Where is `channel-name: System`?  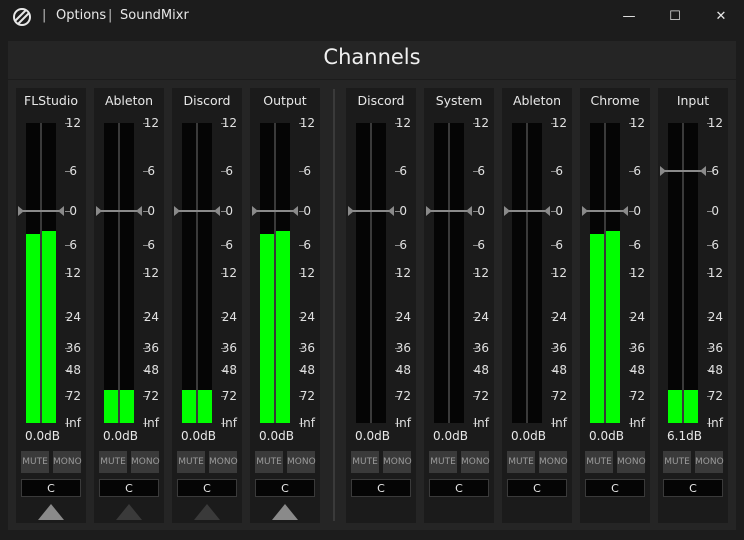
channel-name: System is located at coordinates (459, 100).